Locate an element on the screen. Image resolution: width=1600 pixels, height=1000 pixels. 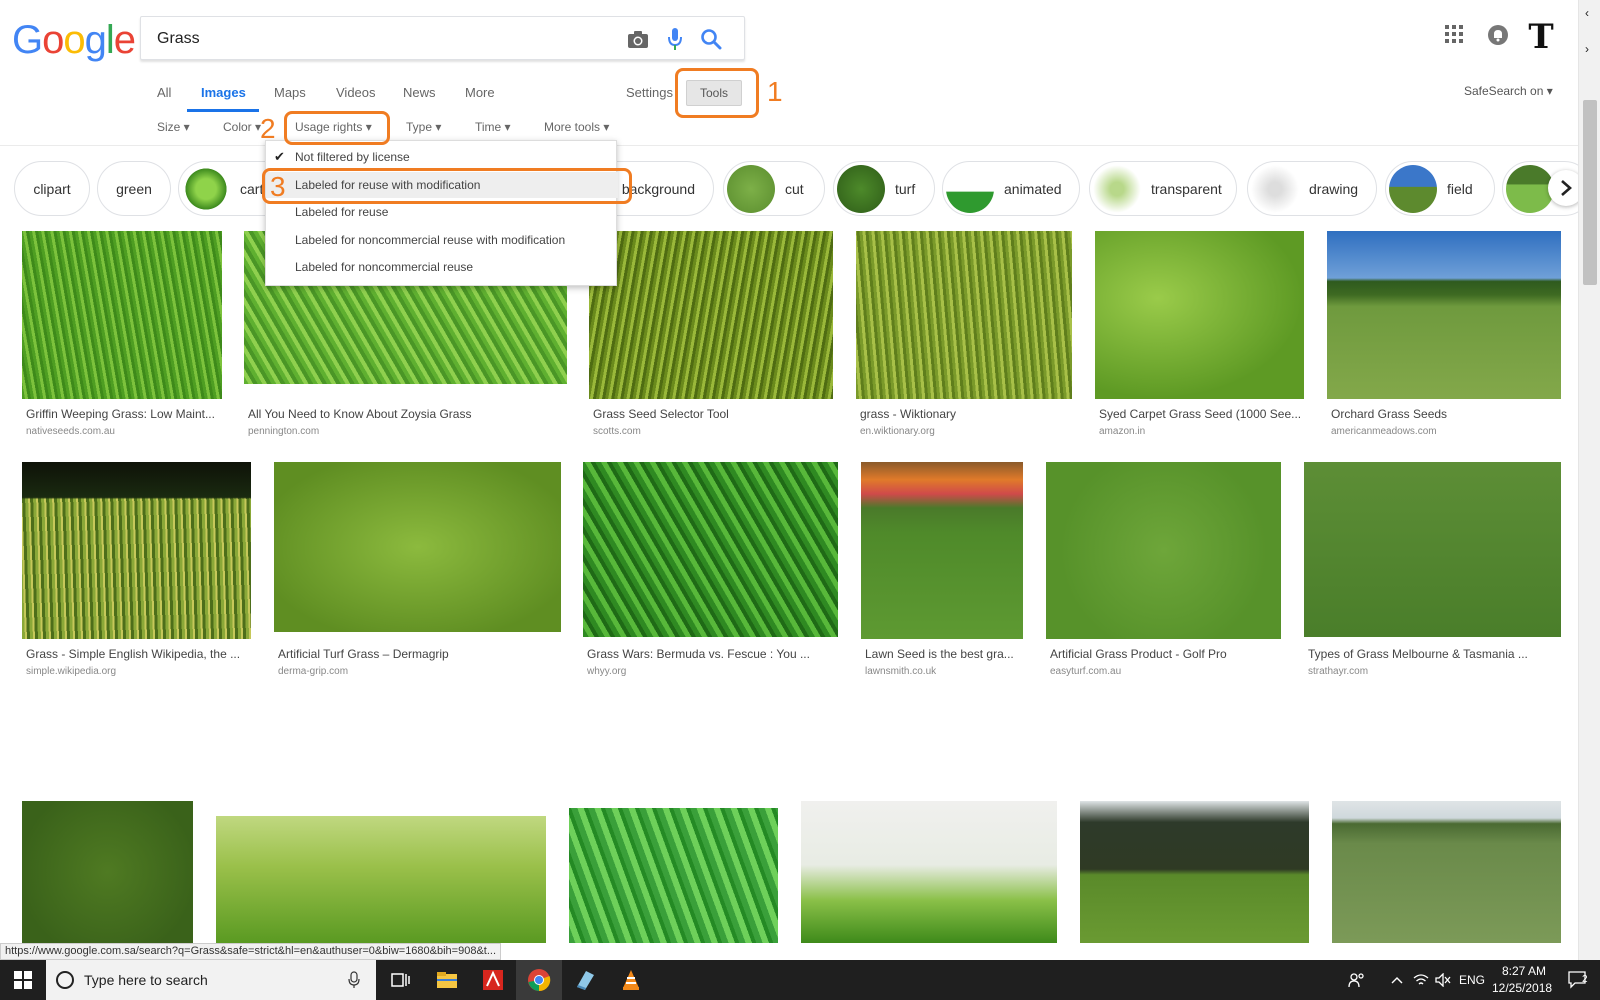
search-input is located at coordinates (377, 39).